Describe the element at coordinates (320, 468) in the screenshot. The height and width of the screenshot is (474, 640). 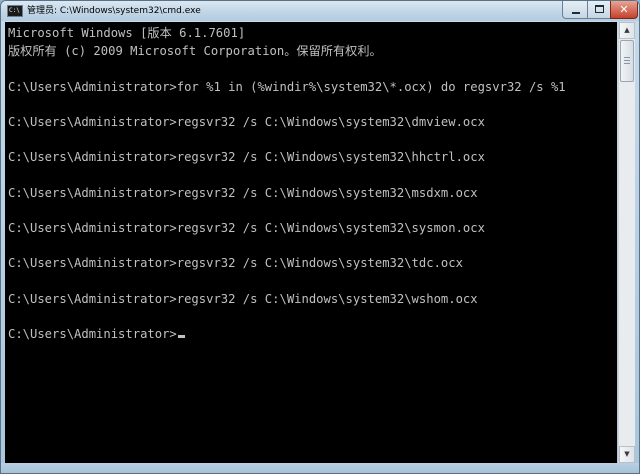
I see `window-bottom-frame` at that location.